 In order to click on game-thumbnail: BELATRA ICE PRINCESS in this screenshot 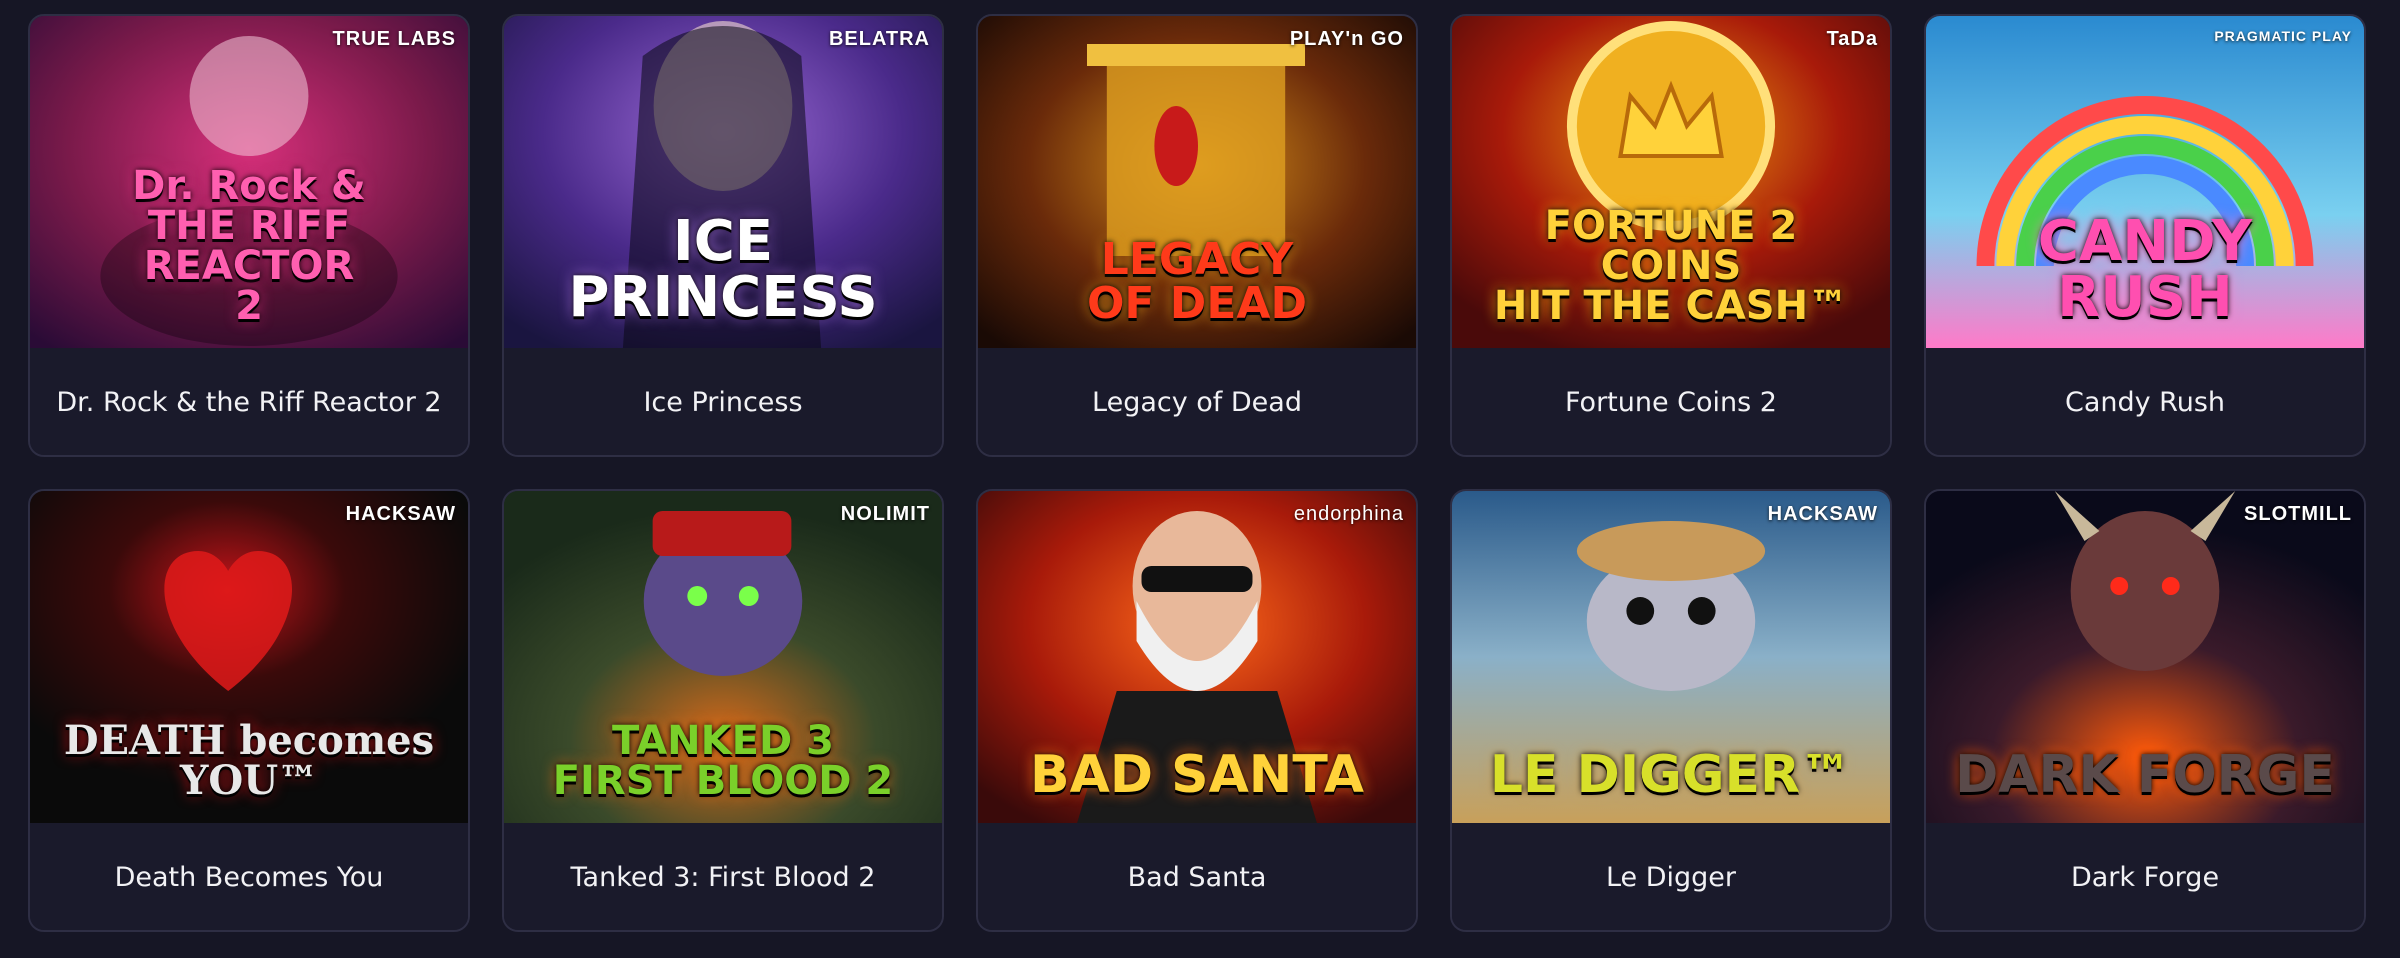, I will do `click(723, 182)`.